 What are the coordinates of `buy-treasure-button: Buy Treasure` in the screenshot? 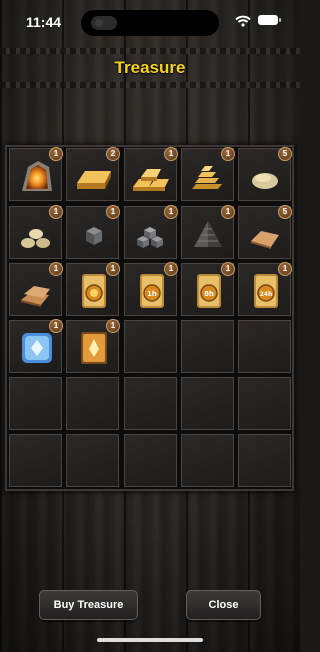 It's located at (88, 605).